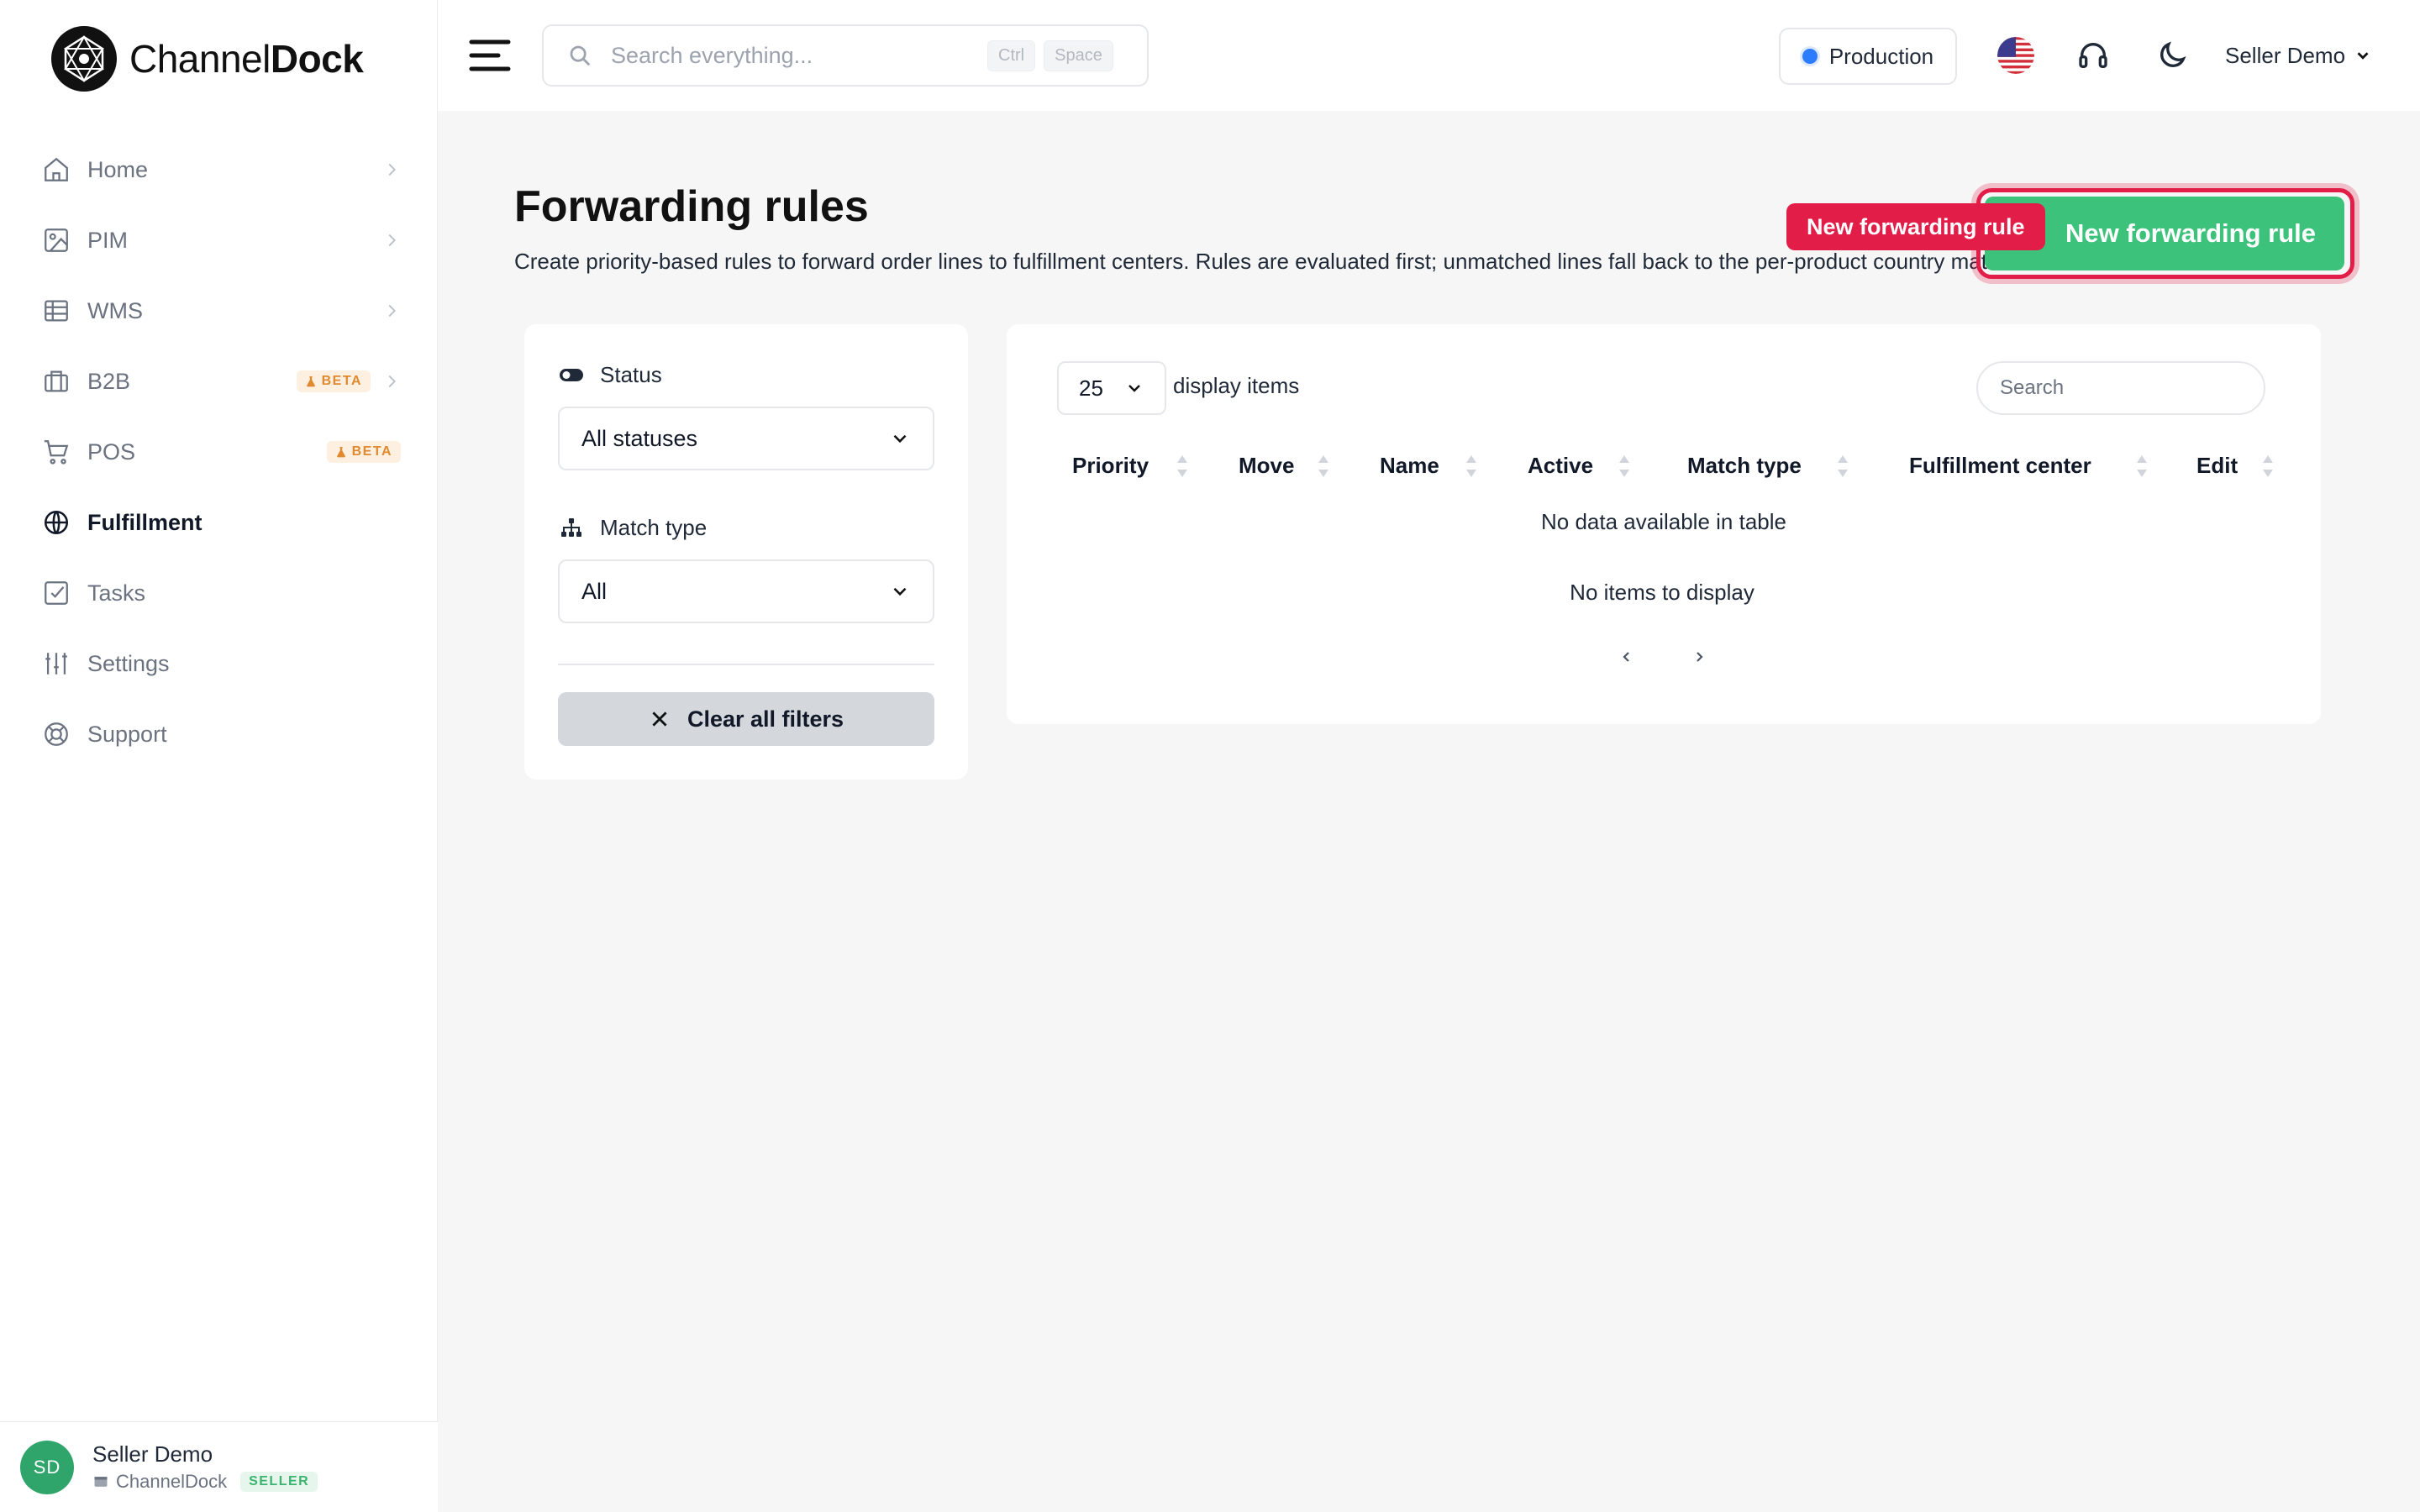 Image resolution: width=2420 pixels, height=1512 pixels. What do you see at coordinates (639, 438) in the screenshot?
I see `status-filter-value: All statuses` at bounding box center [639, 438].